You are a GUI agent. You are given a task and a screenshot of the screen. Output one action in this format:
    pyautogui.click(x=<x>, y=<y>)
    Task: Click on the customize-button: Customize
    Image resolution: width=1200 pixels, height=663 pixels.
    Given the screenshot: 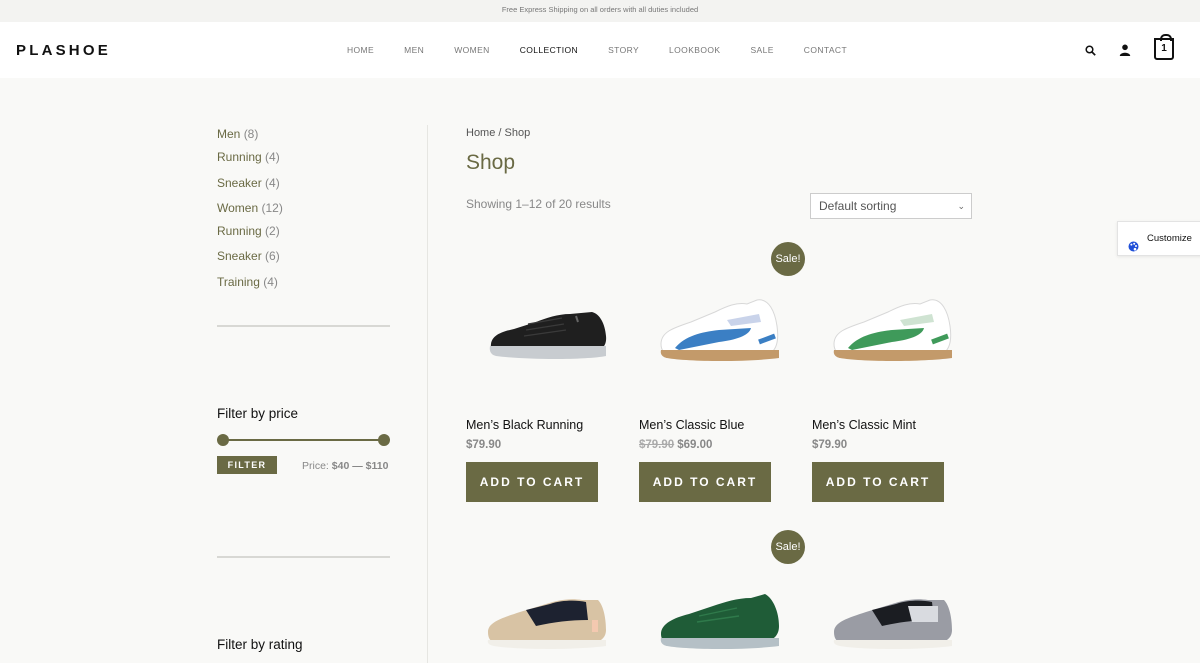 What is the action you would take?
    pyautogui.click(x=1158, y=238)
    